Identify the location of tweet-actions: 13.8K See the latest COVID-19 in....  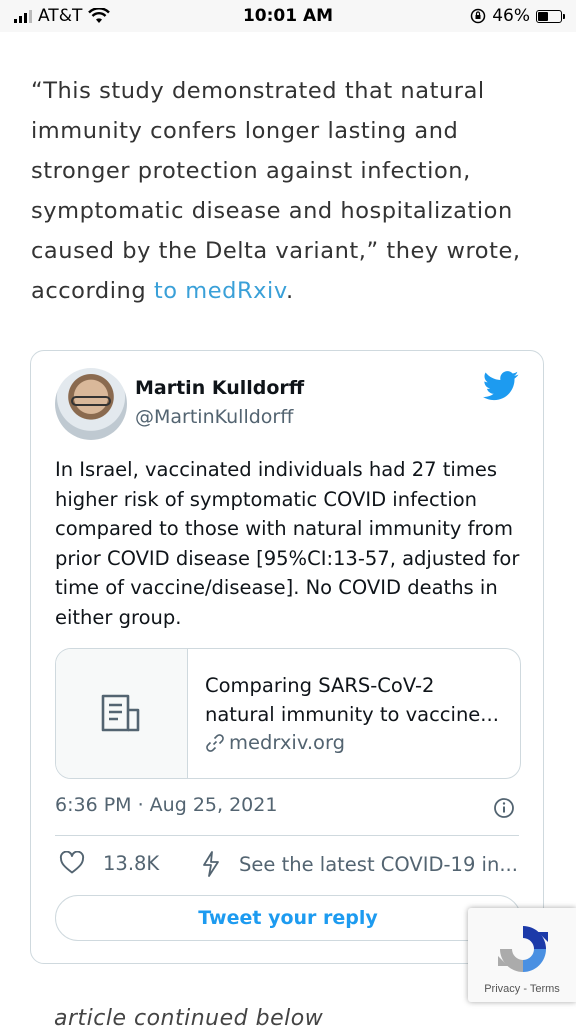
(290, 866).